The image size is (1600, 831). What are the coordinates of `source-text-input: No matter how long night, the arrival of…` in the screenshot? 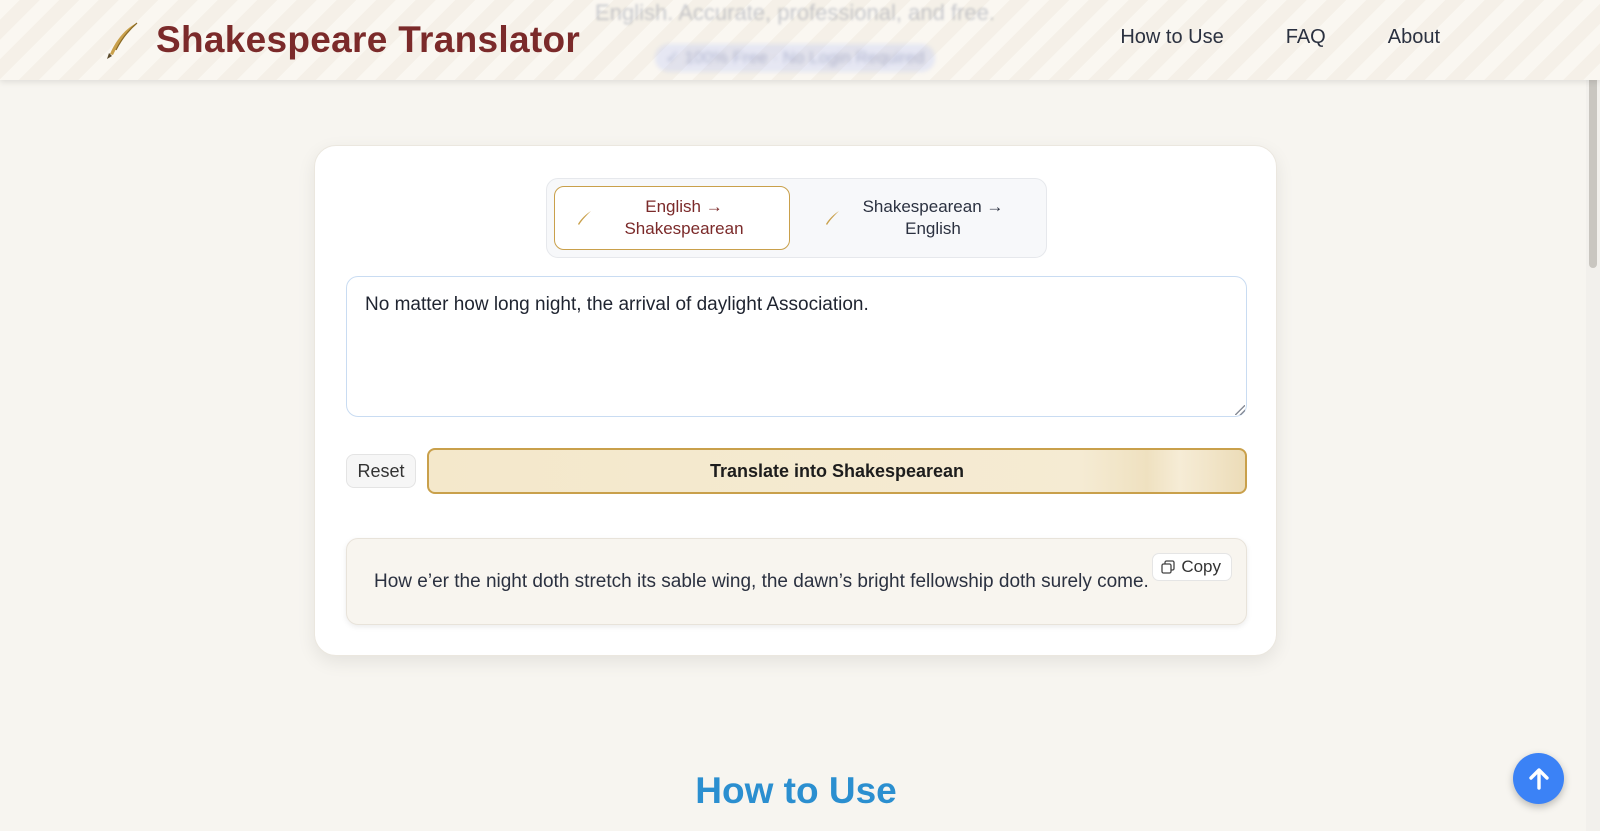 It's located at (796, 346).